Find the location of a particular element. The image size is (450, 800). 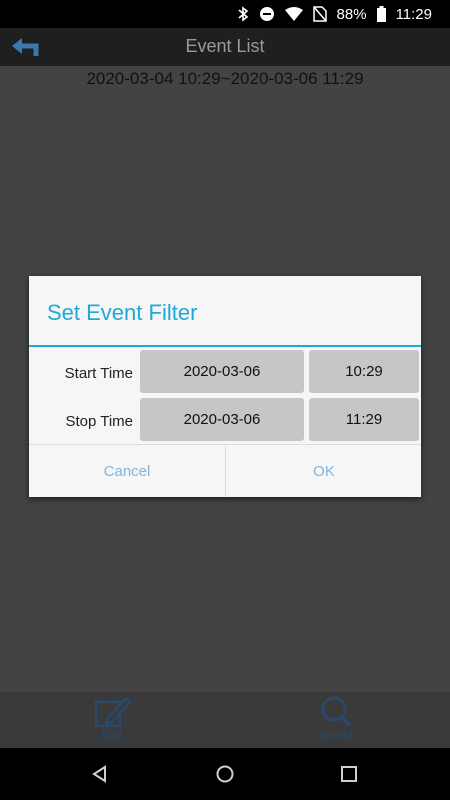

start-time-label: Start Time is located at coordinates (98, 373).